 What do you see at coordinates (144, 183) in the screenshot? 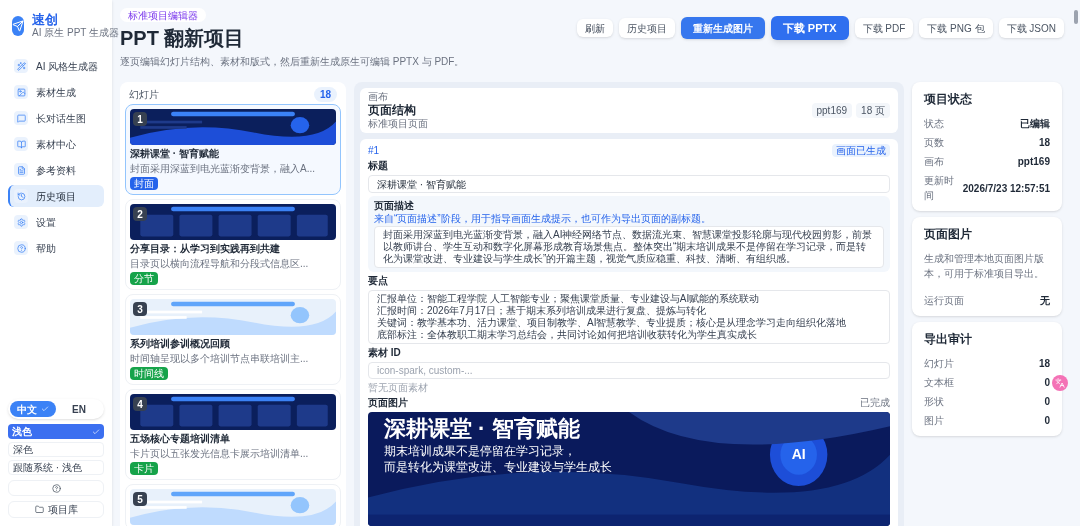
I see `slide-tag: 封面` at bounding box center [144, 183].